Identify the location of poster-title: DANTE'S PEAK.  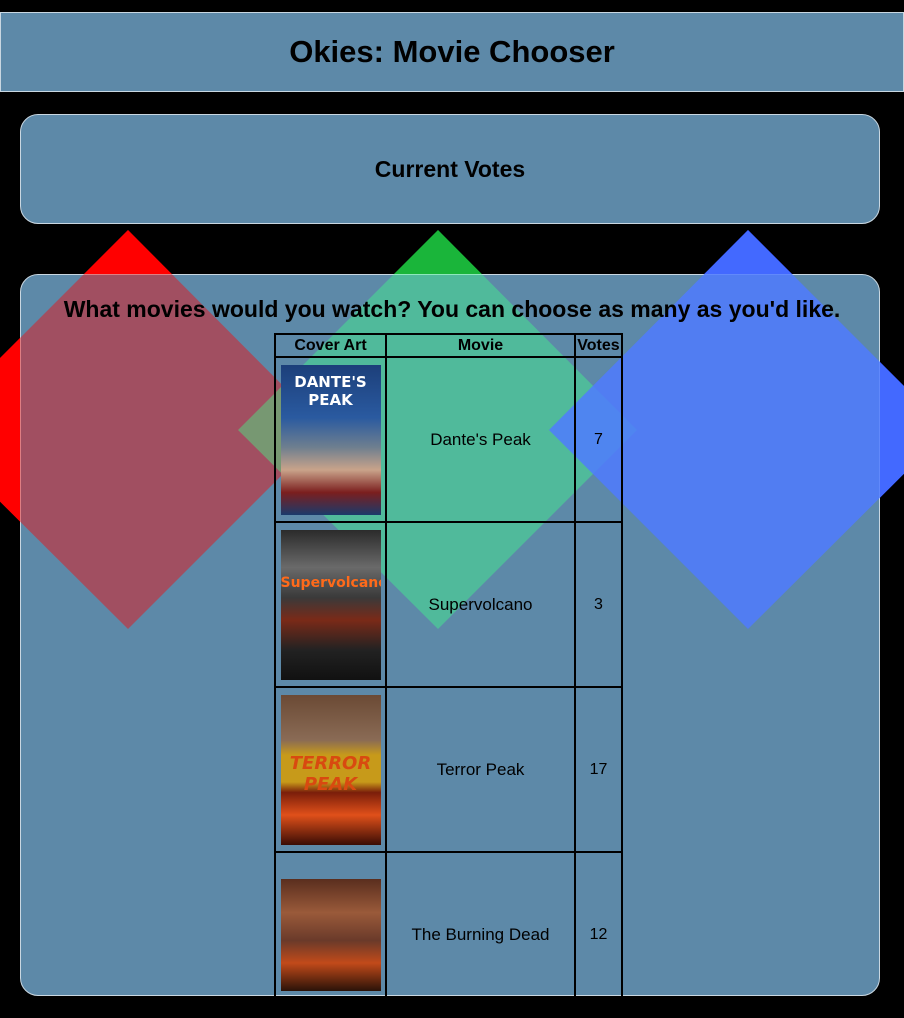
(330, 390).